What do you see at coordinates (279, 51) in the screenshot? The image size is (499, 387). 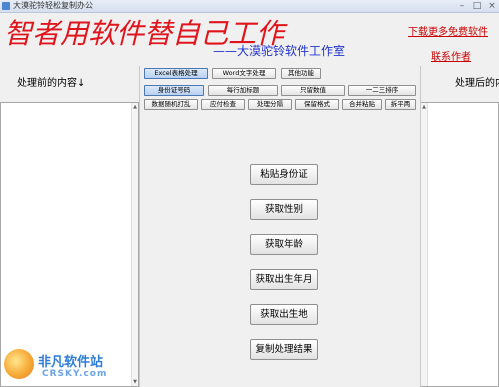 I see `studio-name: ——大漠驼铃软件工作室` at bounding box center [279, 51].